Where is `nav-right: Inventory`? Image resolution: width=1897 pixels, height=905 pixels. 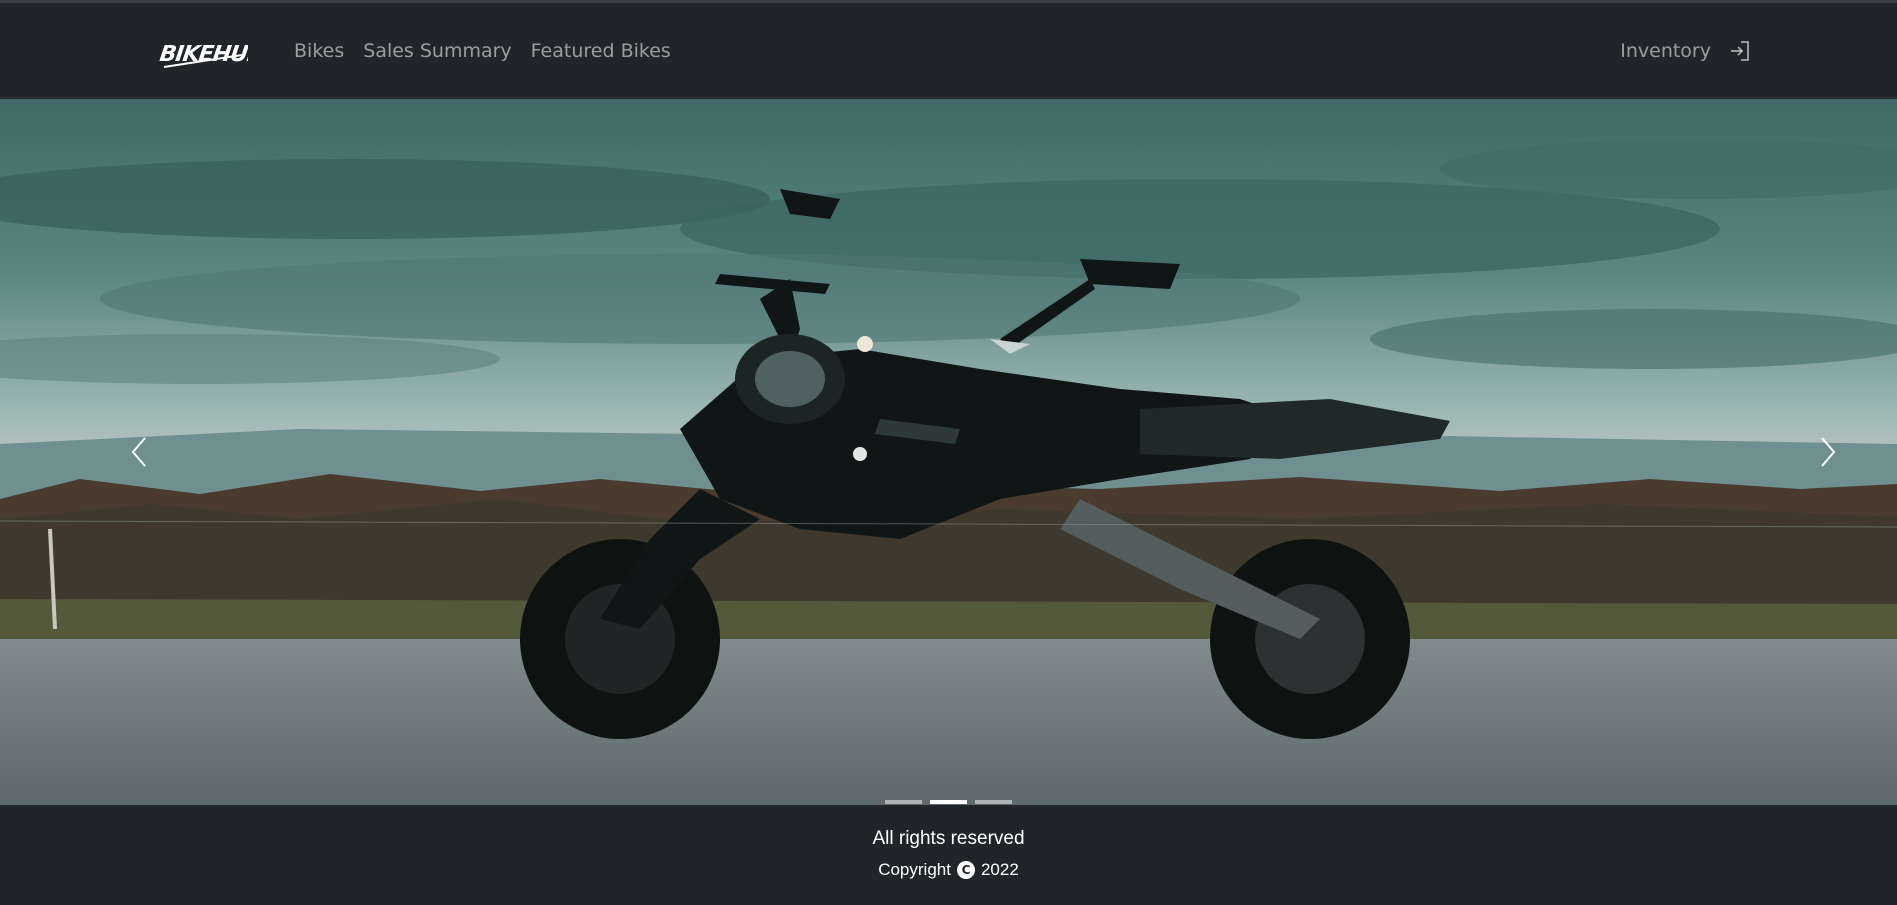
nav-right: Inventory is located at coordinates (1686, 50).